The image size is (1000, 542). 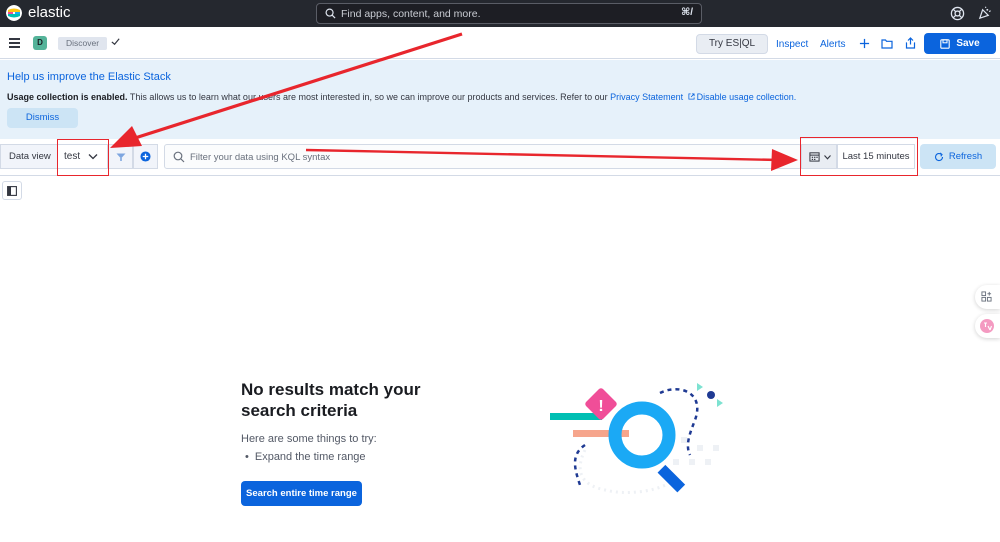 What do you see at coordinates (646, 97) in the screenshot?
I see `privacy-statement-link: Privacy Statement` at bounding box center [646, 97].